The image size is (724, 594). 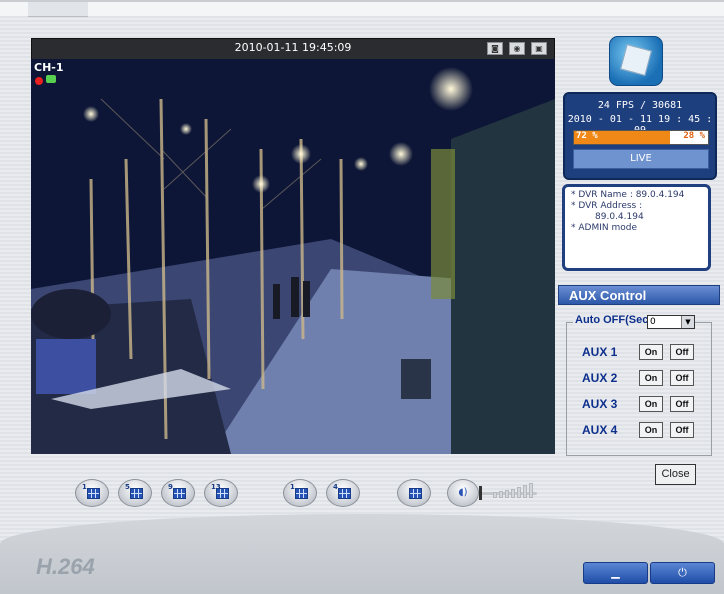 I want to click on layout-grid-button, so click(x=414, y=493).